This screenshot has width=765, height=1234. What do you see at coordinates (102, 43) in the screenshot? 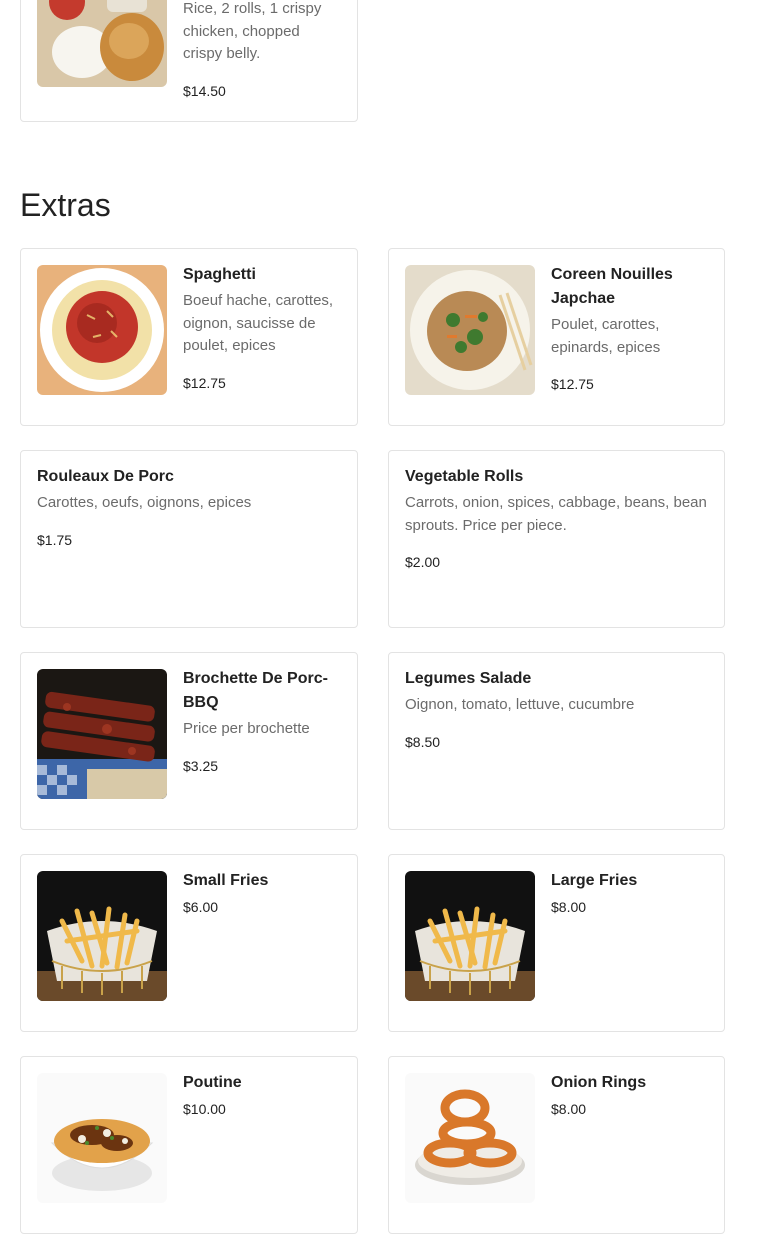
I see `combo-plate-photo` at bounding box center [102, 43].